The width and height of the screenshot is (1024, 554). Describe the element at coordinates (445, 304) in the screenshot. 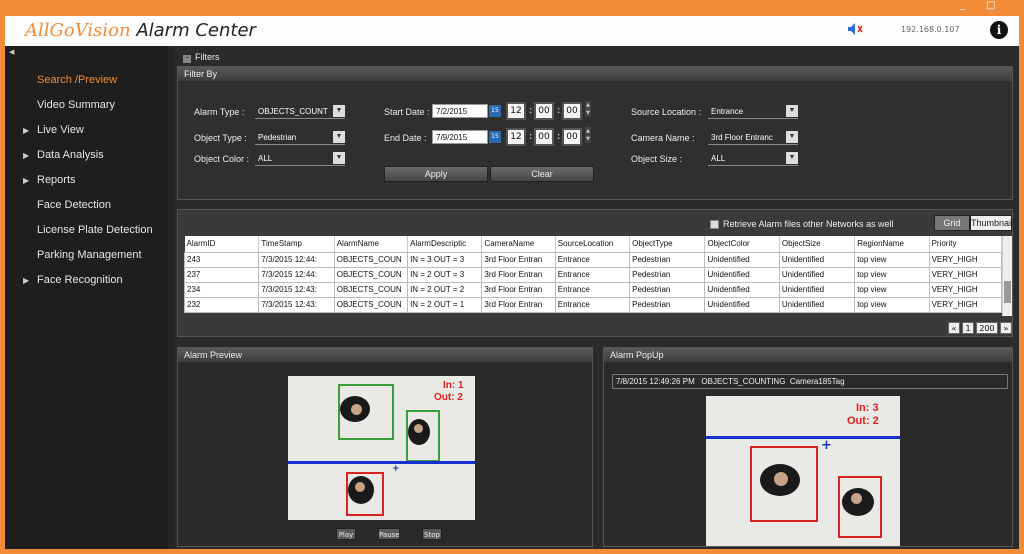

I see `table-cell: IN = 2 OUT = 1` at that location.